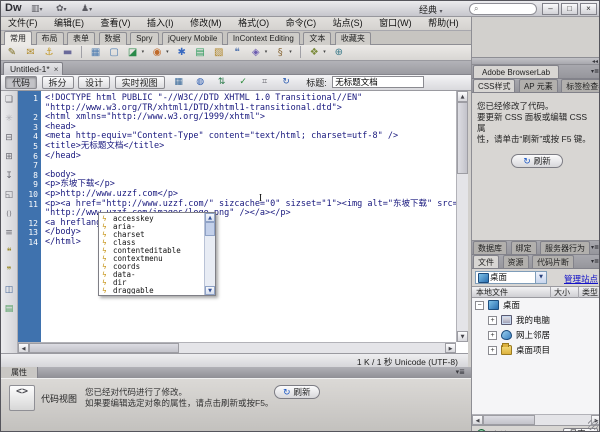 The image size is (600, 432). What do you see at coordinates (21, 82) in the screenshot?
I see `code-view-button: 代码` at bounding box center [21, 82].